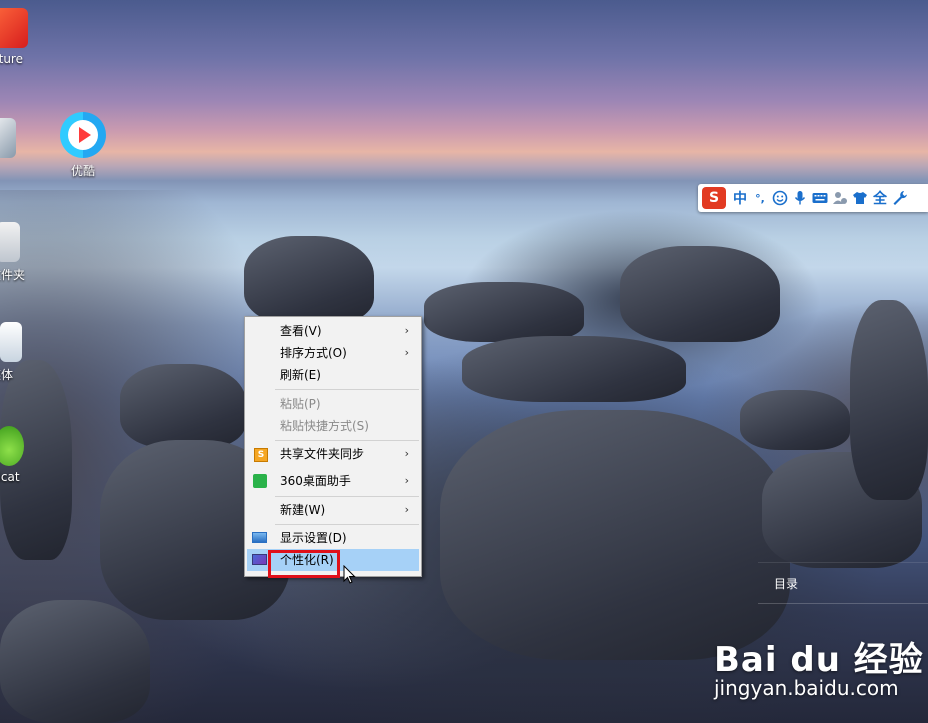 The image size is (928, 723). Describe the element at coordinates (27, 455) in the screenshot. I see `desktop-icon-wecat: vicat` at that location.